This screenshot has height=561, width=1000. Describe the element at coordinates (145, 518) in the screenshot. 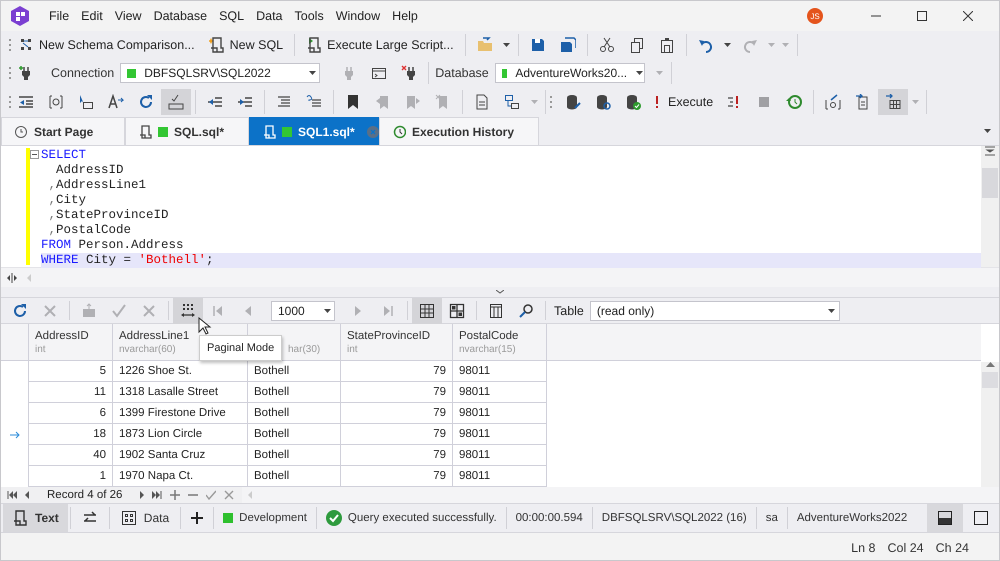

I see `result-tab: Data` at that location.